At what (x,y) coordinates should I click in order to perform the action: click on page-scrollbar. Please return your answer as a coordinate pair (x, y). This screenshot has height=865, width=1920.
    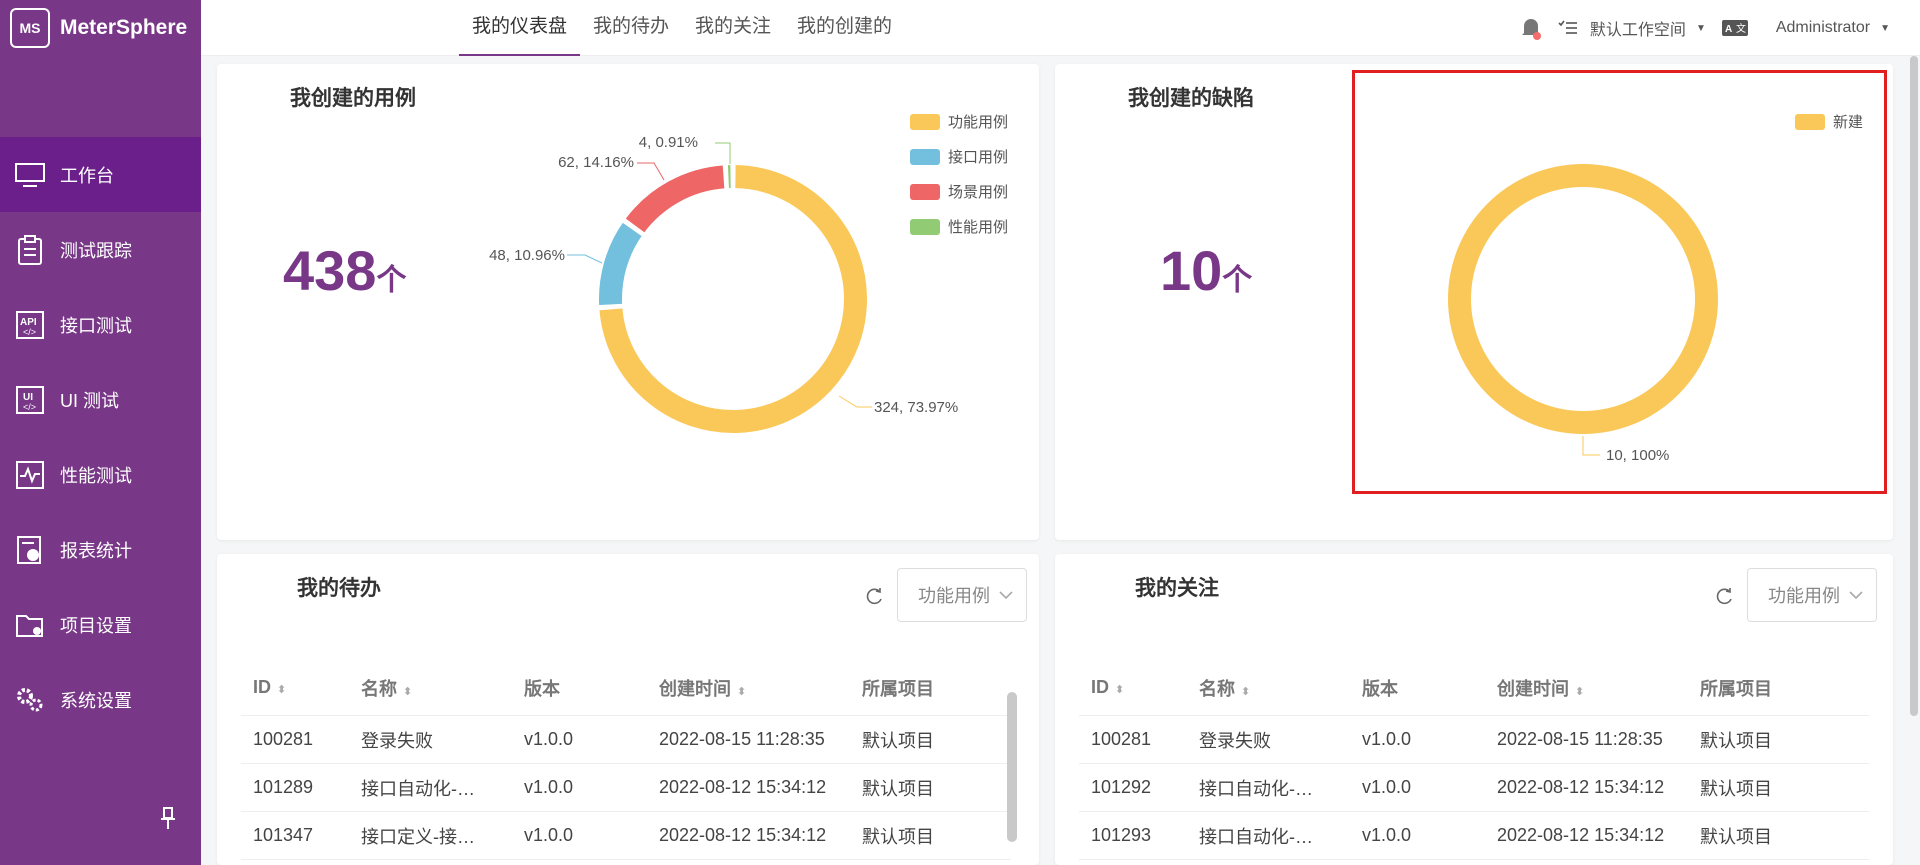
    Looking at the image, I should click on (1914, 460).